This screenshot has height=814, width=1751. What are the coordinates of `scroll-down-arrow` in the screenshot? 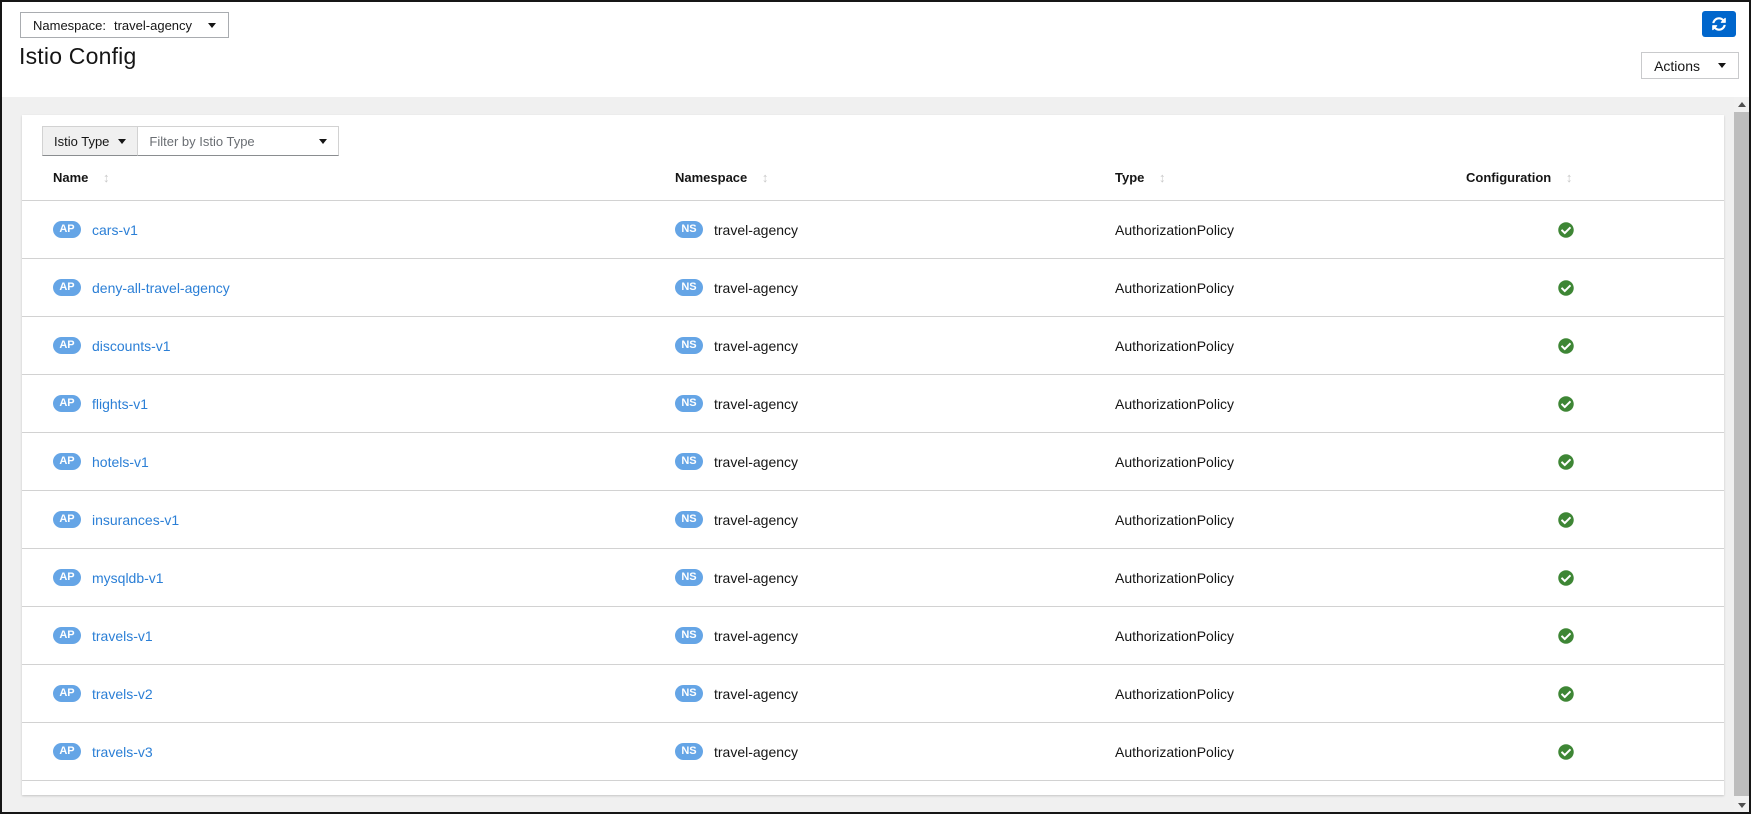 It's located at (1741, 805).